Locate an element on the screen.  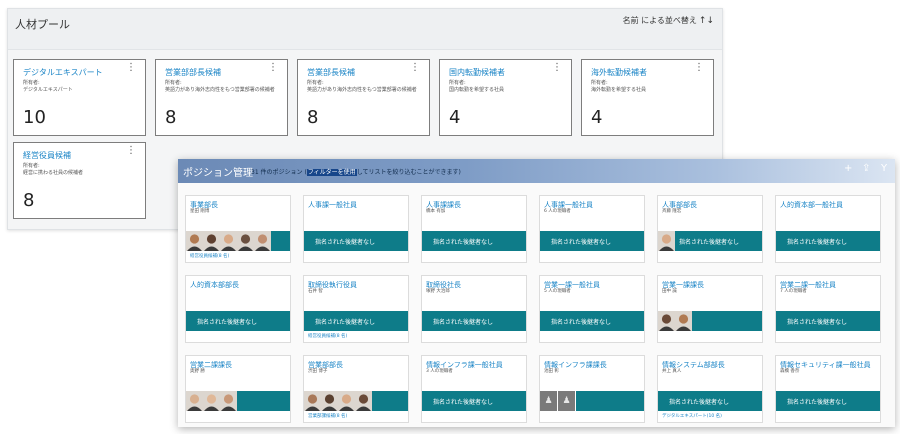
pool-description: 海外転勤を希望する社員 is located at coordinates (619, 90).